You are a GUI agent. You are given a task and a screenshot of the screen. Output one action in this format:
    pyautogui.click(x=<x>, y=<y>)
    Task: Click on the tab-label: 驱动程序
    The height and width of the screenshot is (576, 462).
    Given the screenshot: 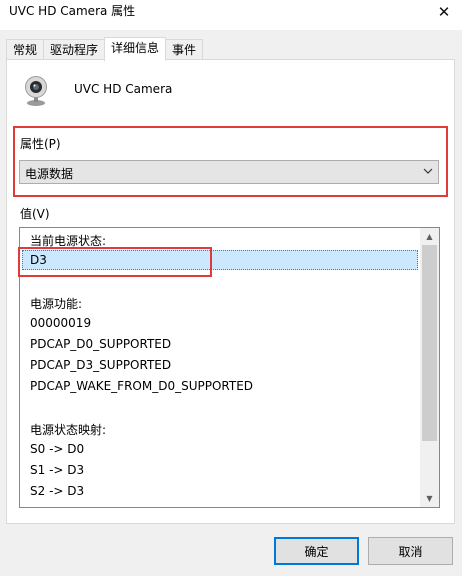 What is the action you would take?
    pyautogui.click(x=74, y=50)
    